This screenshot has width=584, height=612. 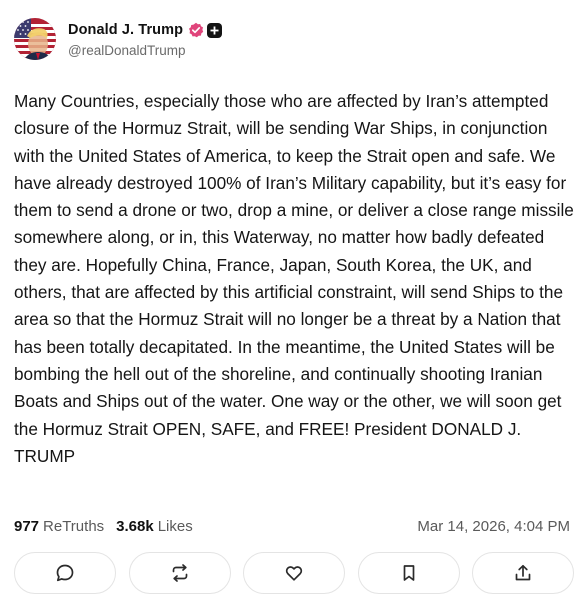 I want to click on likes-stat: 3.68k Likes, so click(x=154, y=526).